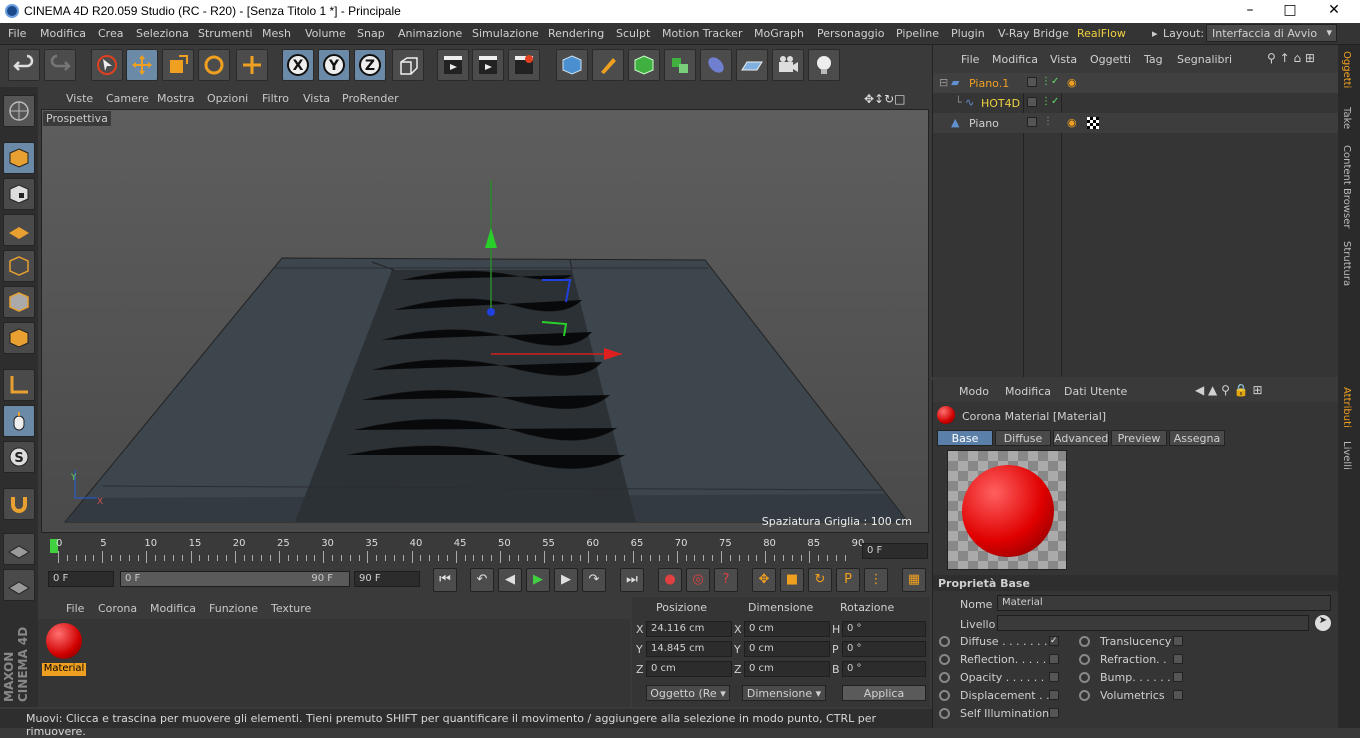 This screenshot has height=738, width=1360. What do you see at coordinates (1178, 677) in the screenshot?
I see `bump-checkbox` at bounding box center [1178, 677].